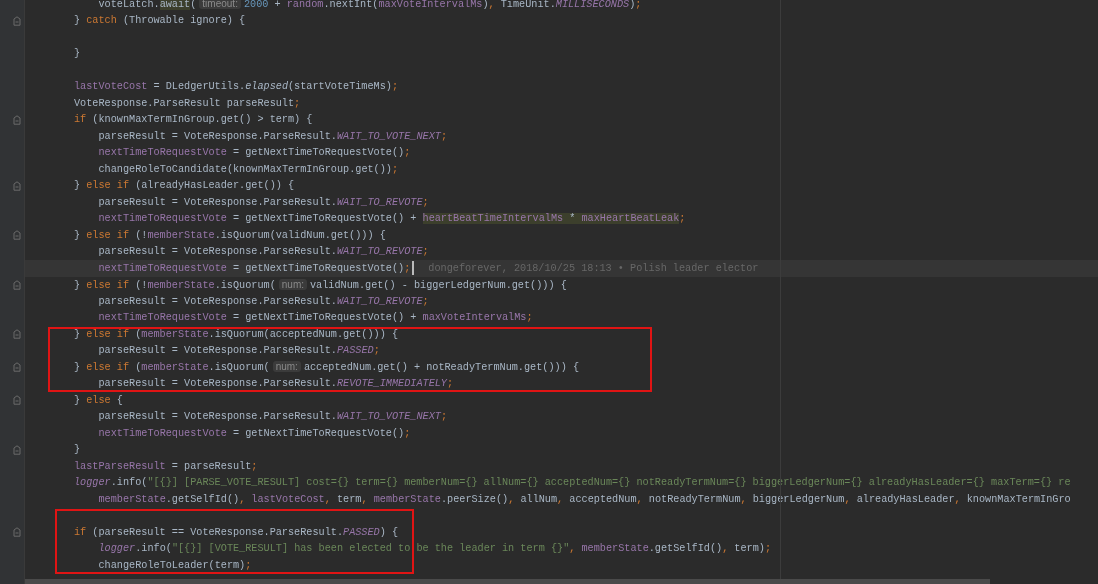  What do you see at coordinates (392, 219) in the screenshot?
I see `code-line: nextTimeToRequestVote = getNextTimeToRequestVote() + heartBeatTimeIntervalMs * maxHeartBeatLeak;` at bounding box center [392, 219].